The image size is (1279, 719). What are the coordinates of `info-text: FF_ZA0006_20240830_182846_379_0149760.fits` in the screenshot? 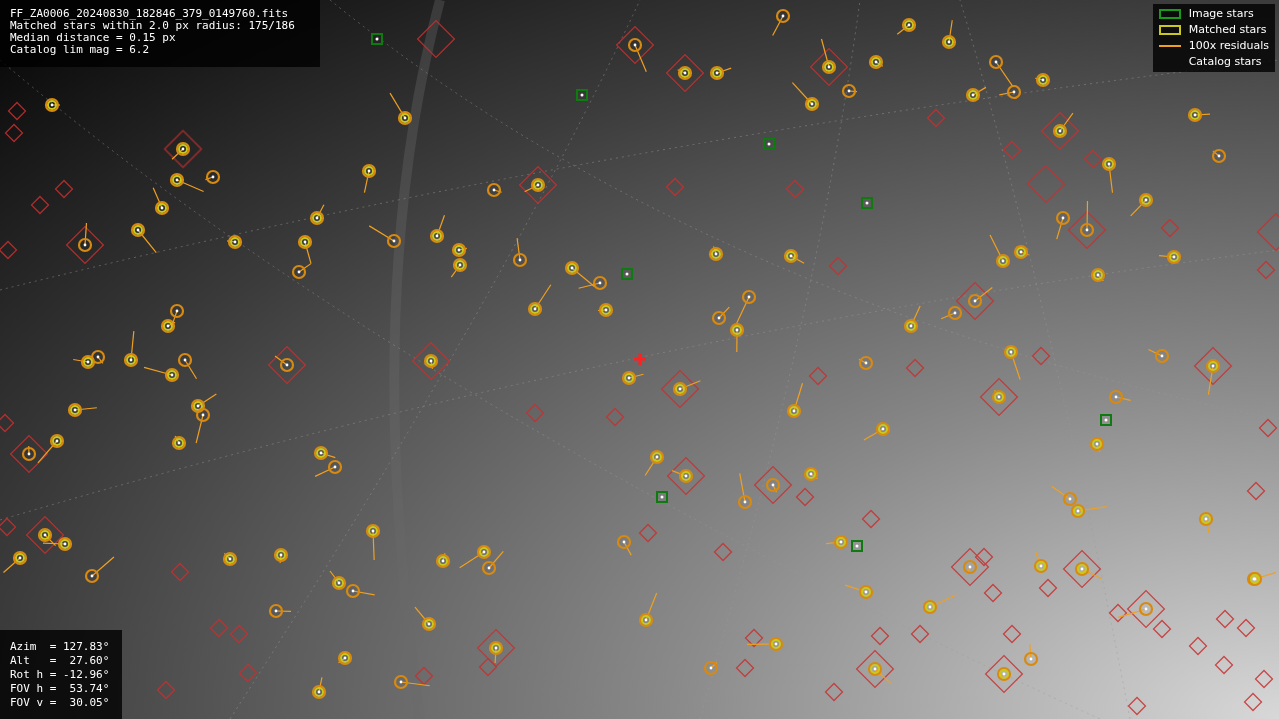 It's located at (150, 14).